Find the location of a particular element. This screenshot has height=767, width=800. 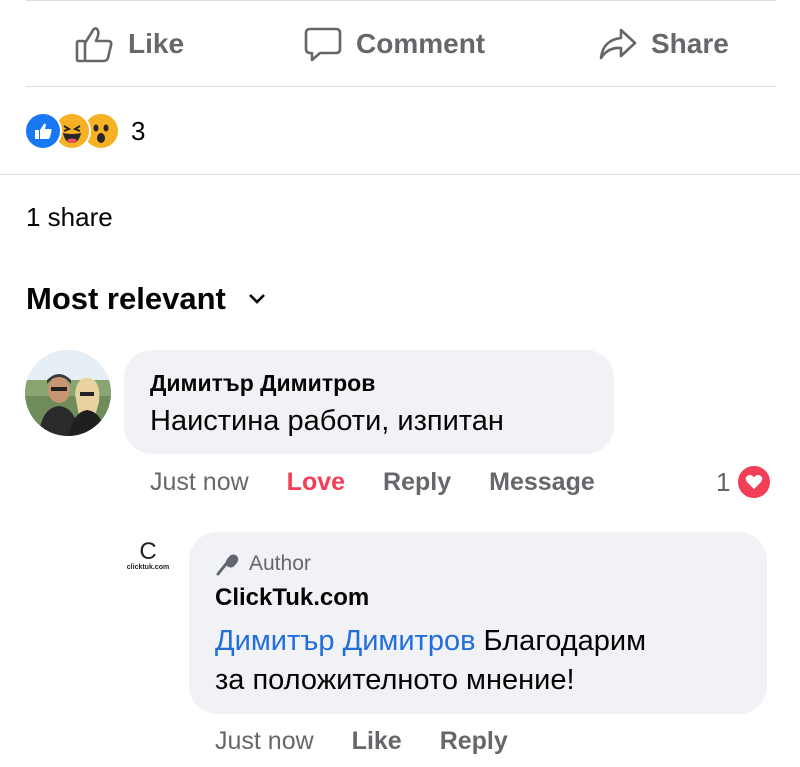

comment-button: Comment is located at coordinates (393, 44).